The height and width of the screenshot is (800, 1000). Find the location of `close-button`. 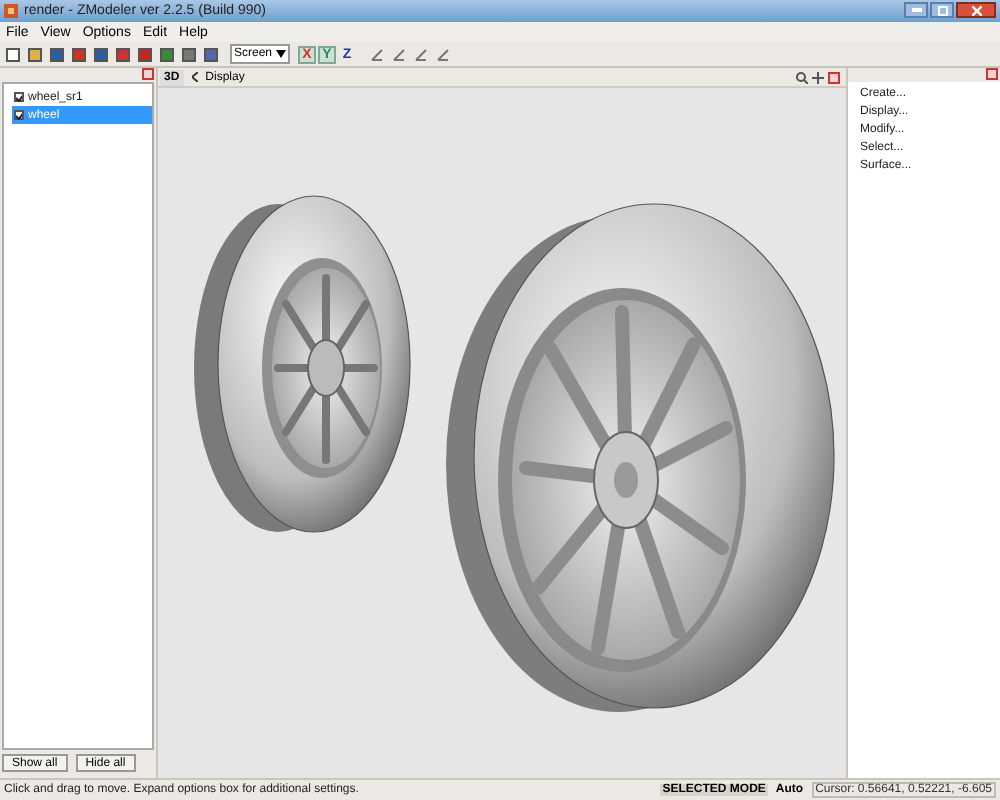

close-button is located at coordinates (976, 10).